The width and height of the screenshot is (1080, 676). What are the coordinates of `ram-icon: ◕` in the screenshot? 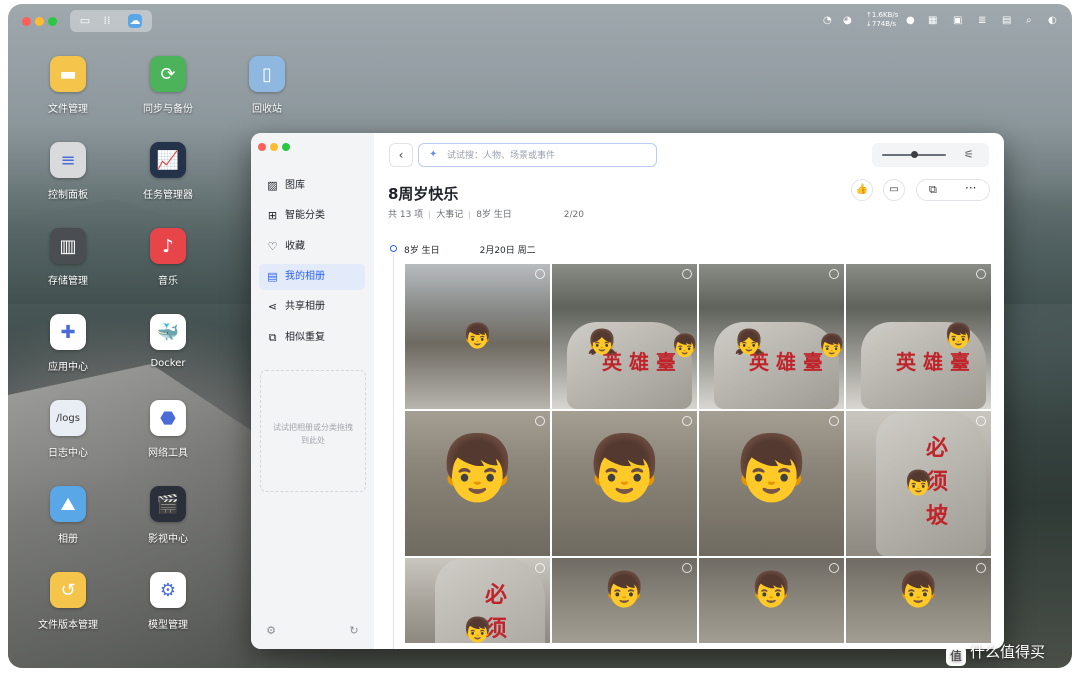 It's located at (847, 21).